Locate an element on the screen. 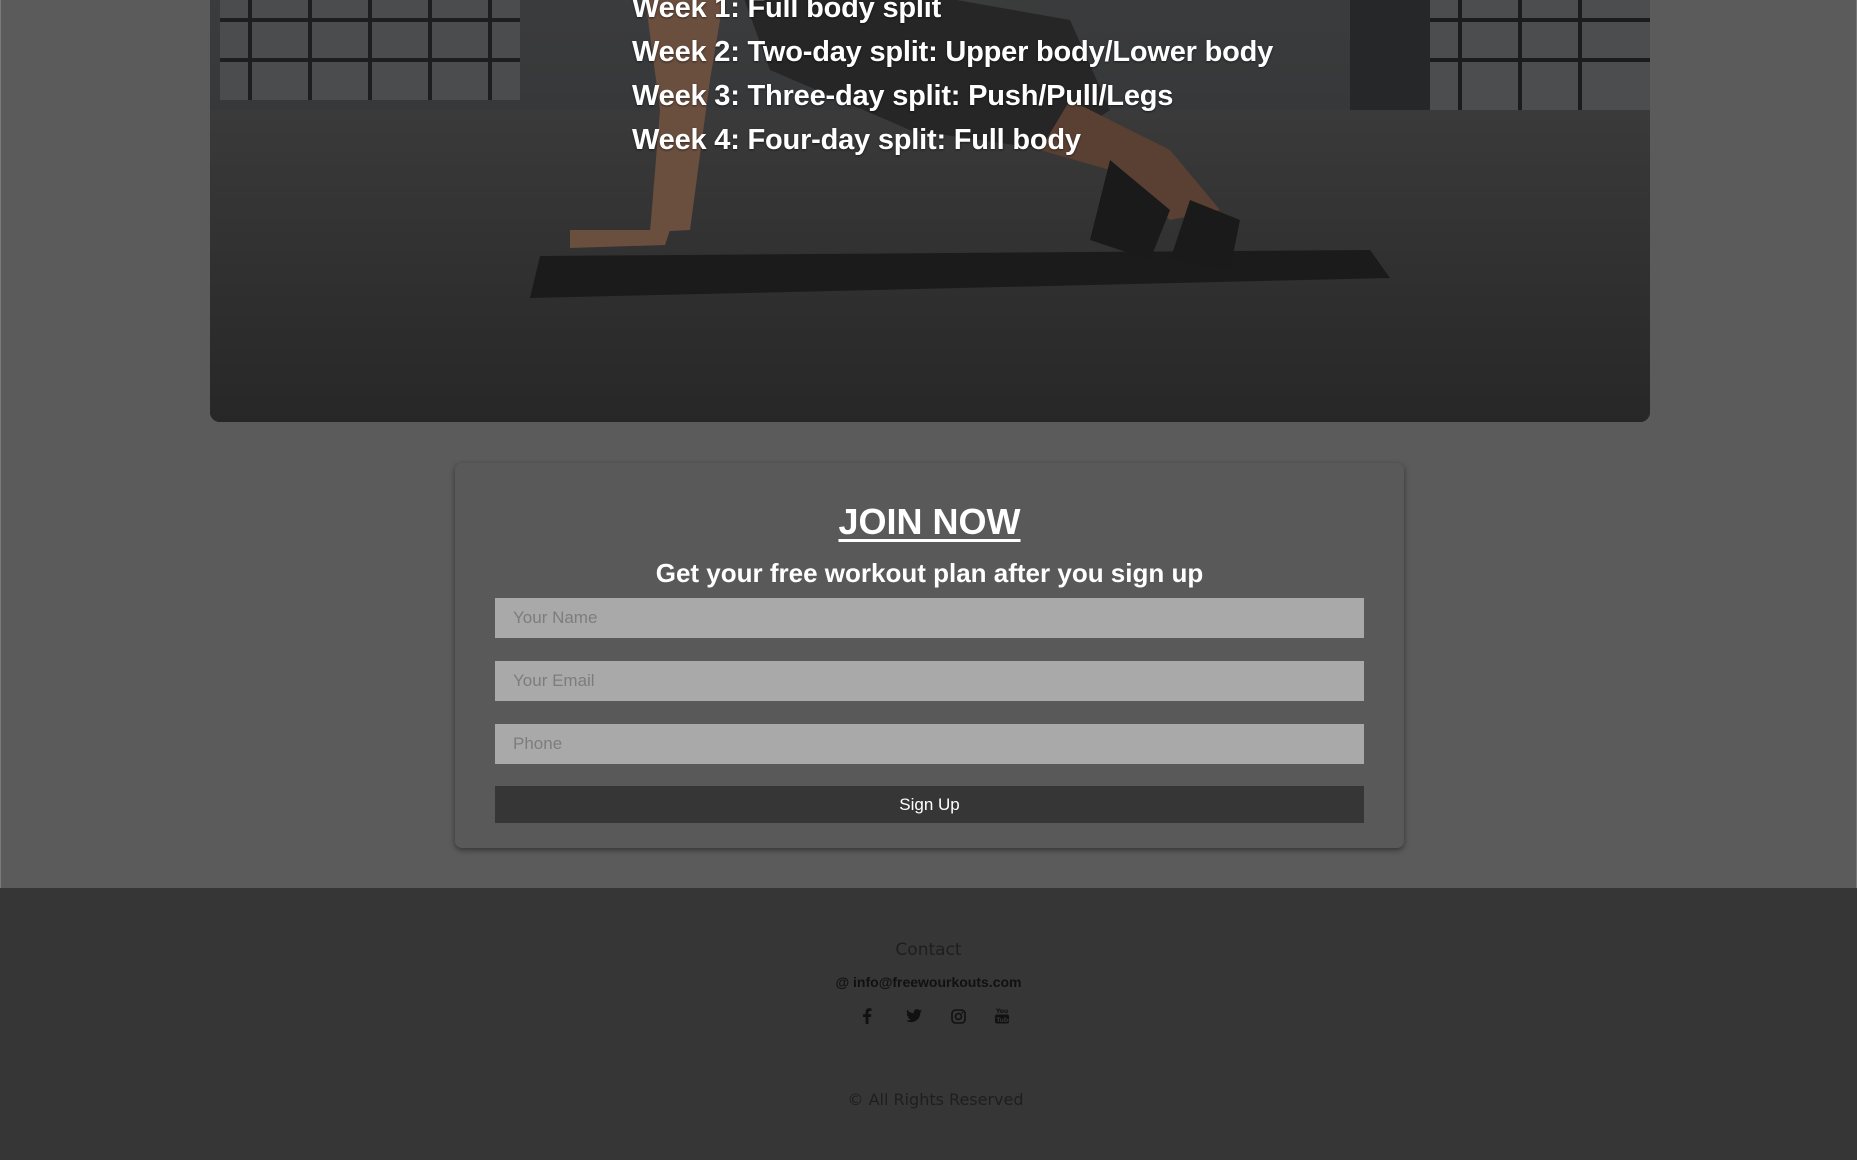 The width and height of the screenshot is (1857, 1160). svg-text: Tube is located at coordinates (1003, 1020).